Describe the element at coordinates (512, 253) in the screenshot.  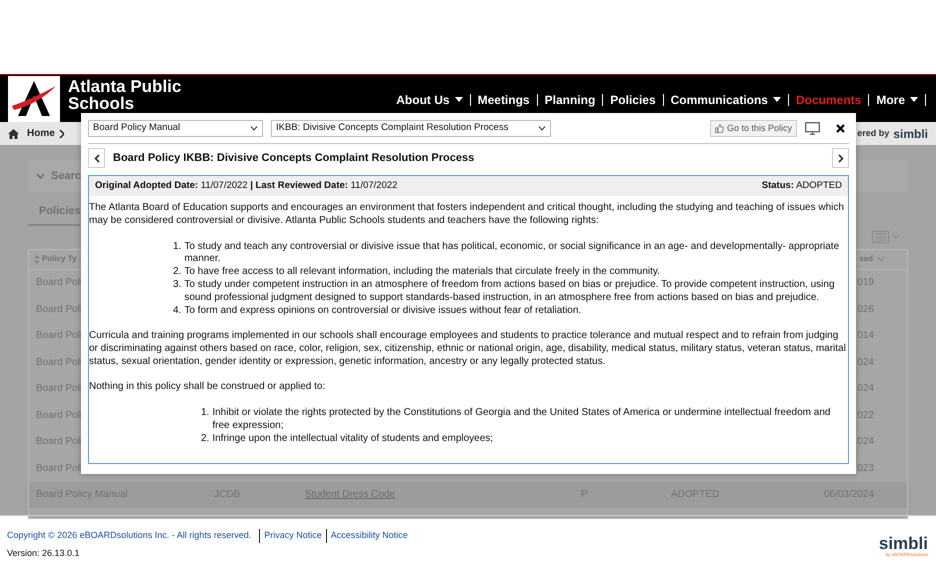
I see `list-item: To study and teach any controversial or divisive issue that has political, economic, or social significance in an age- and developmentally- appropriate manner.` at that location.